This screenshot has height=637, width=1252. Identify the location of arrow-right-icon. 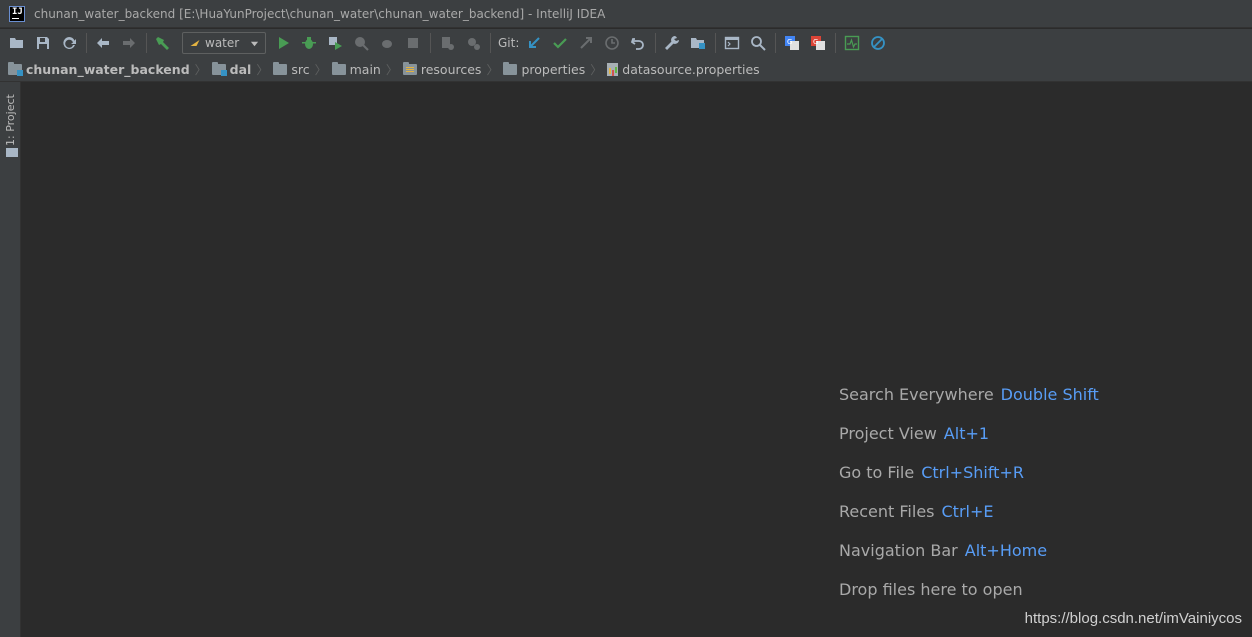
(129, 43).